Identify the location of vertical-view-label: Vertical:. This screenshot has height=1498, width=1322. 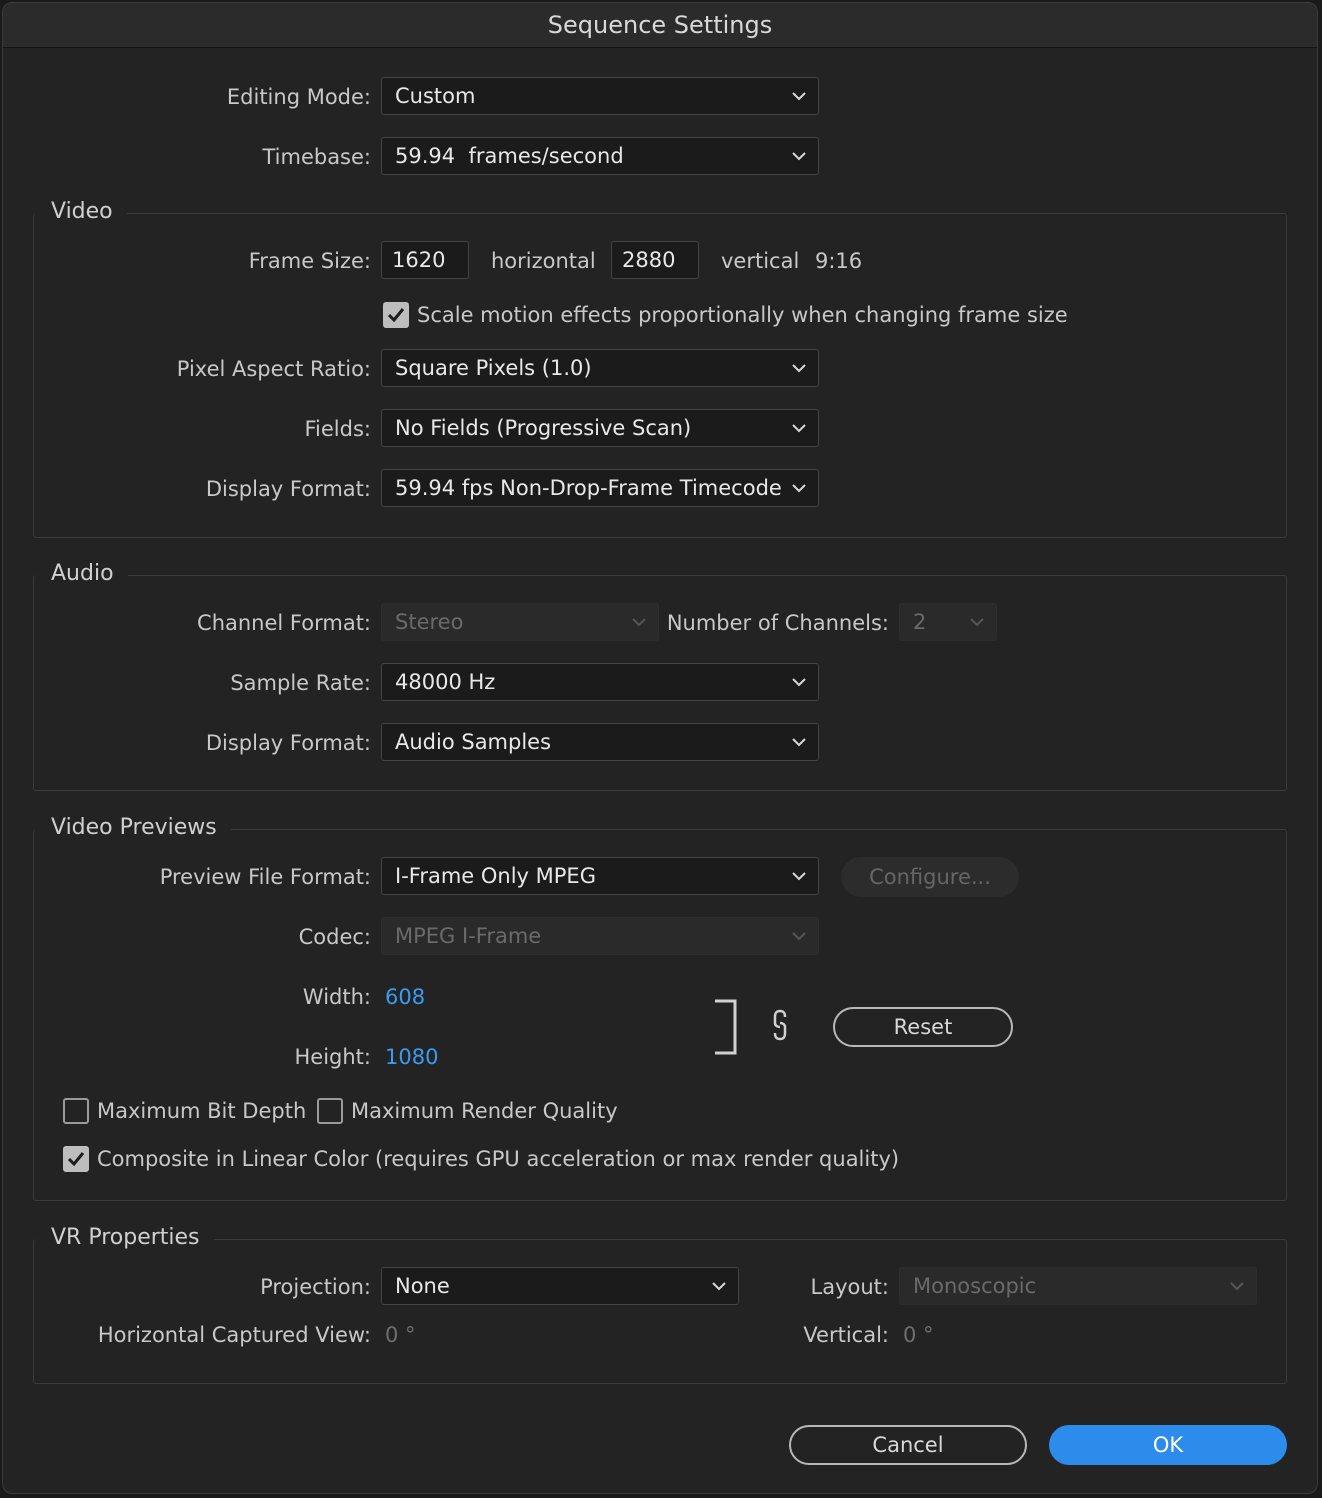
(846, 1335).